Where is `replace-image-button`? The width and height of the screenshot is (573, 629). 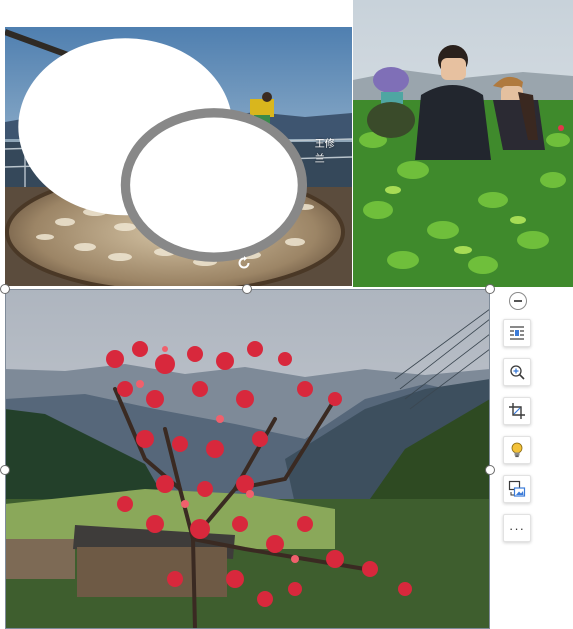 replace-image-button is located at coordinates (517, 489).